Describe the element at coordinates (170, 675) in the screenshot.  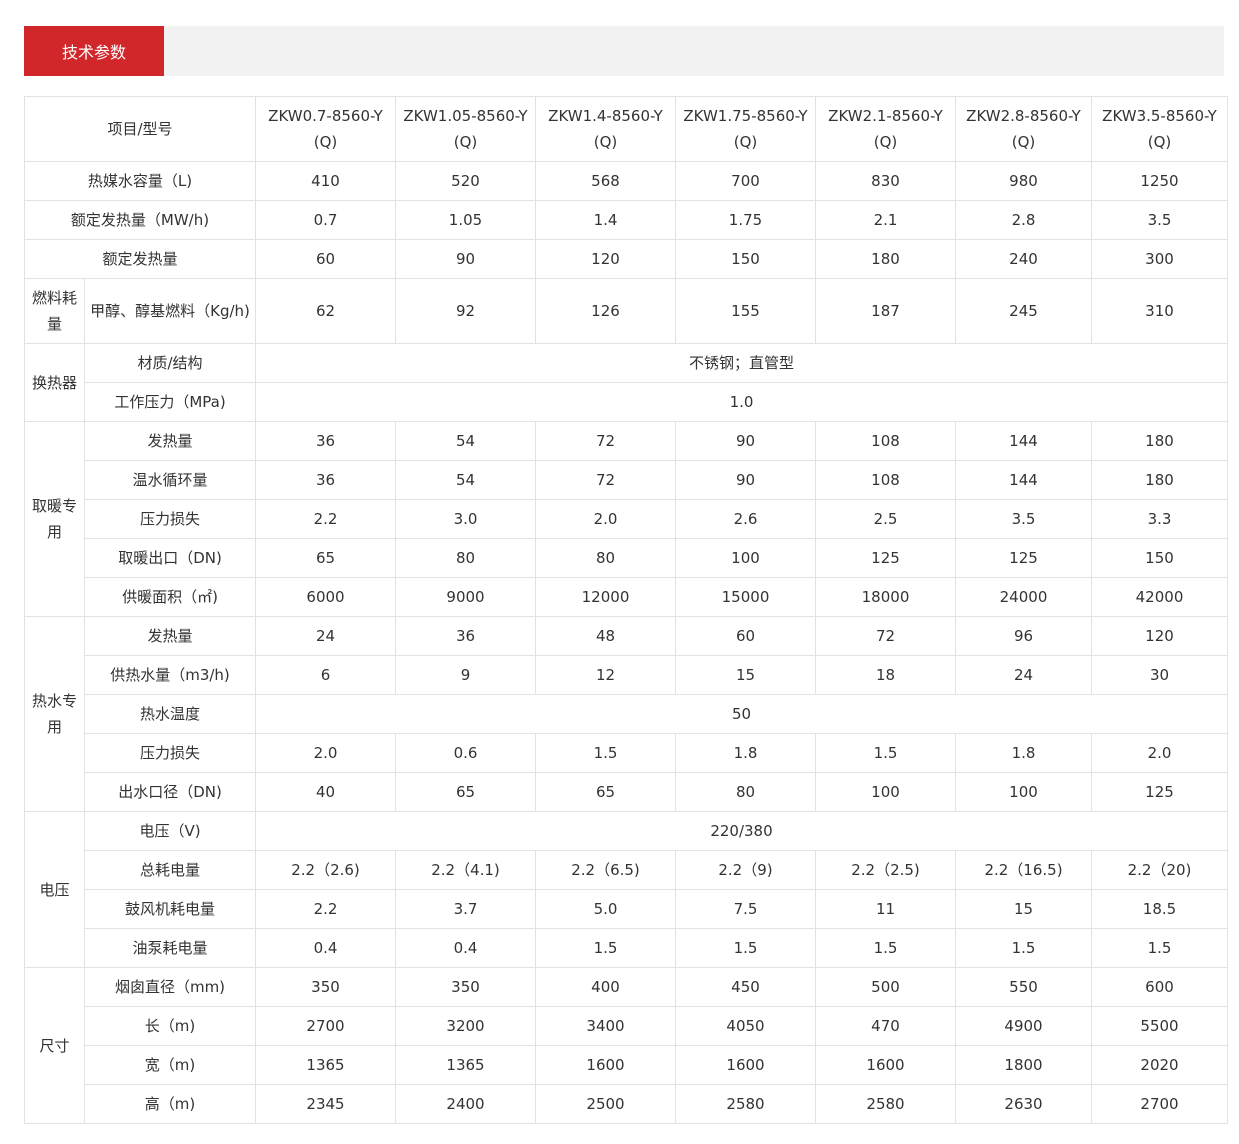
I see `row-label: 供热水量（m3/h)` at that location.